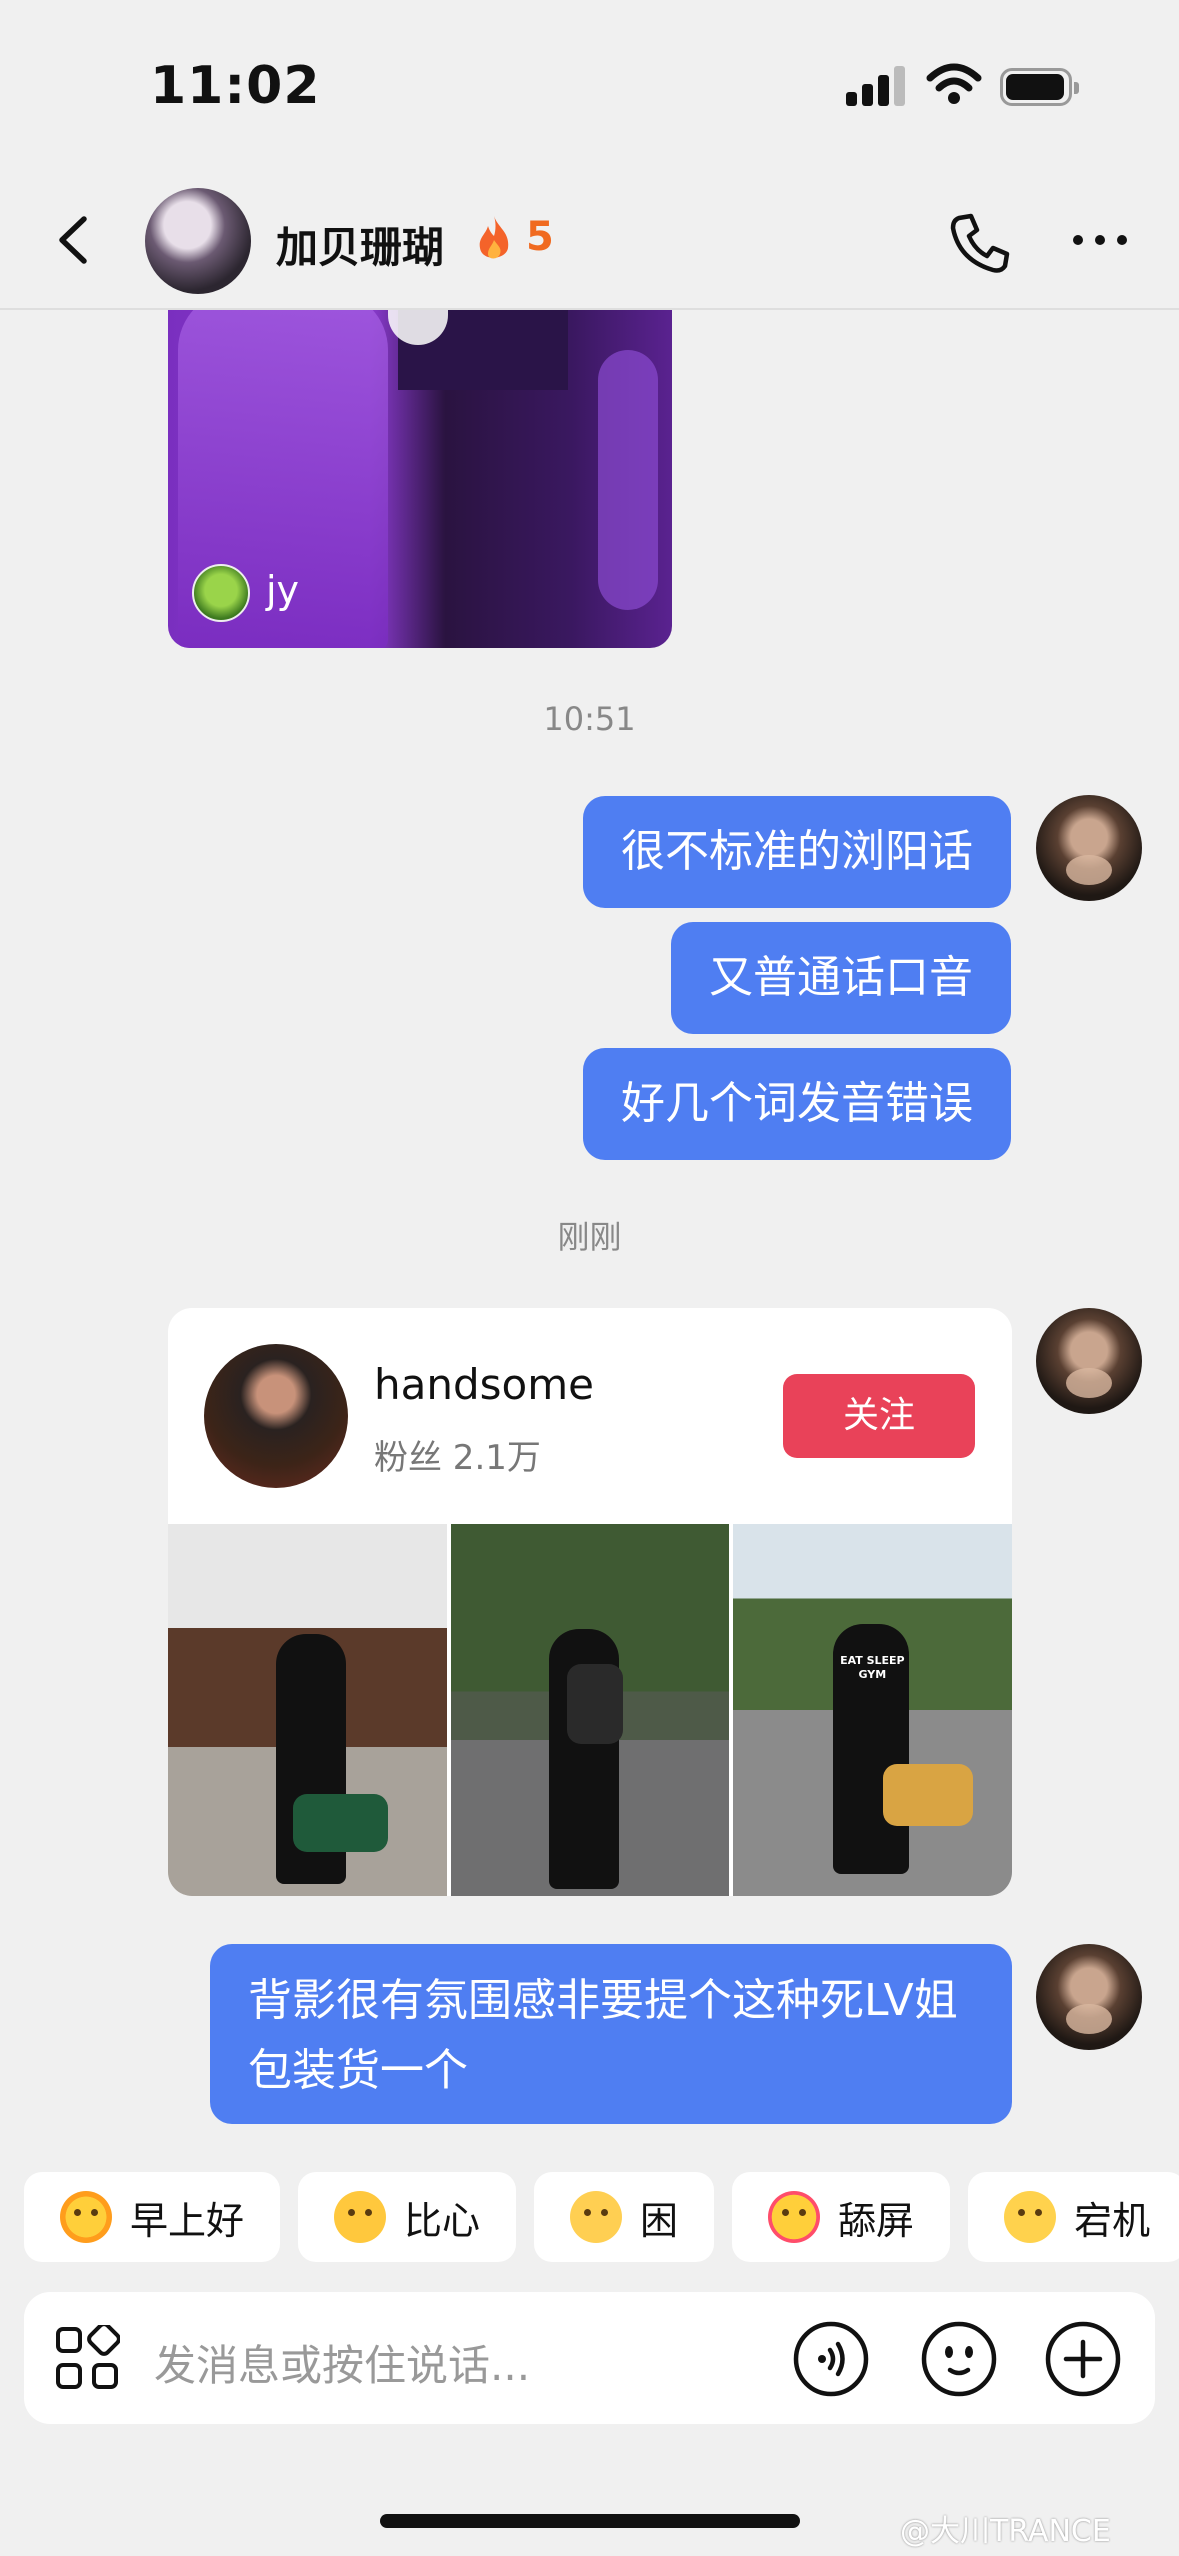 The height and width of the screenshot is (2556, 1179). What do you see at coordinates (283, 590) in the screenshot?
I see `sharer-name: jy` at bounding box center [283, 590].